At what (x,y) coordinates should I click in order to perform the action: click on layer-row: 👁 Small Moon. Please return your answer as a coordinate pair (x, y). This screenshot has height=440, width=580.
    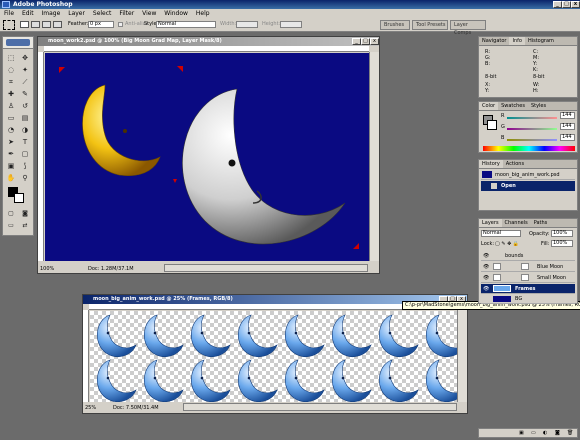
    Looking at the image, I should click on (528, 278).